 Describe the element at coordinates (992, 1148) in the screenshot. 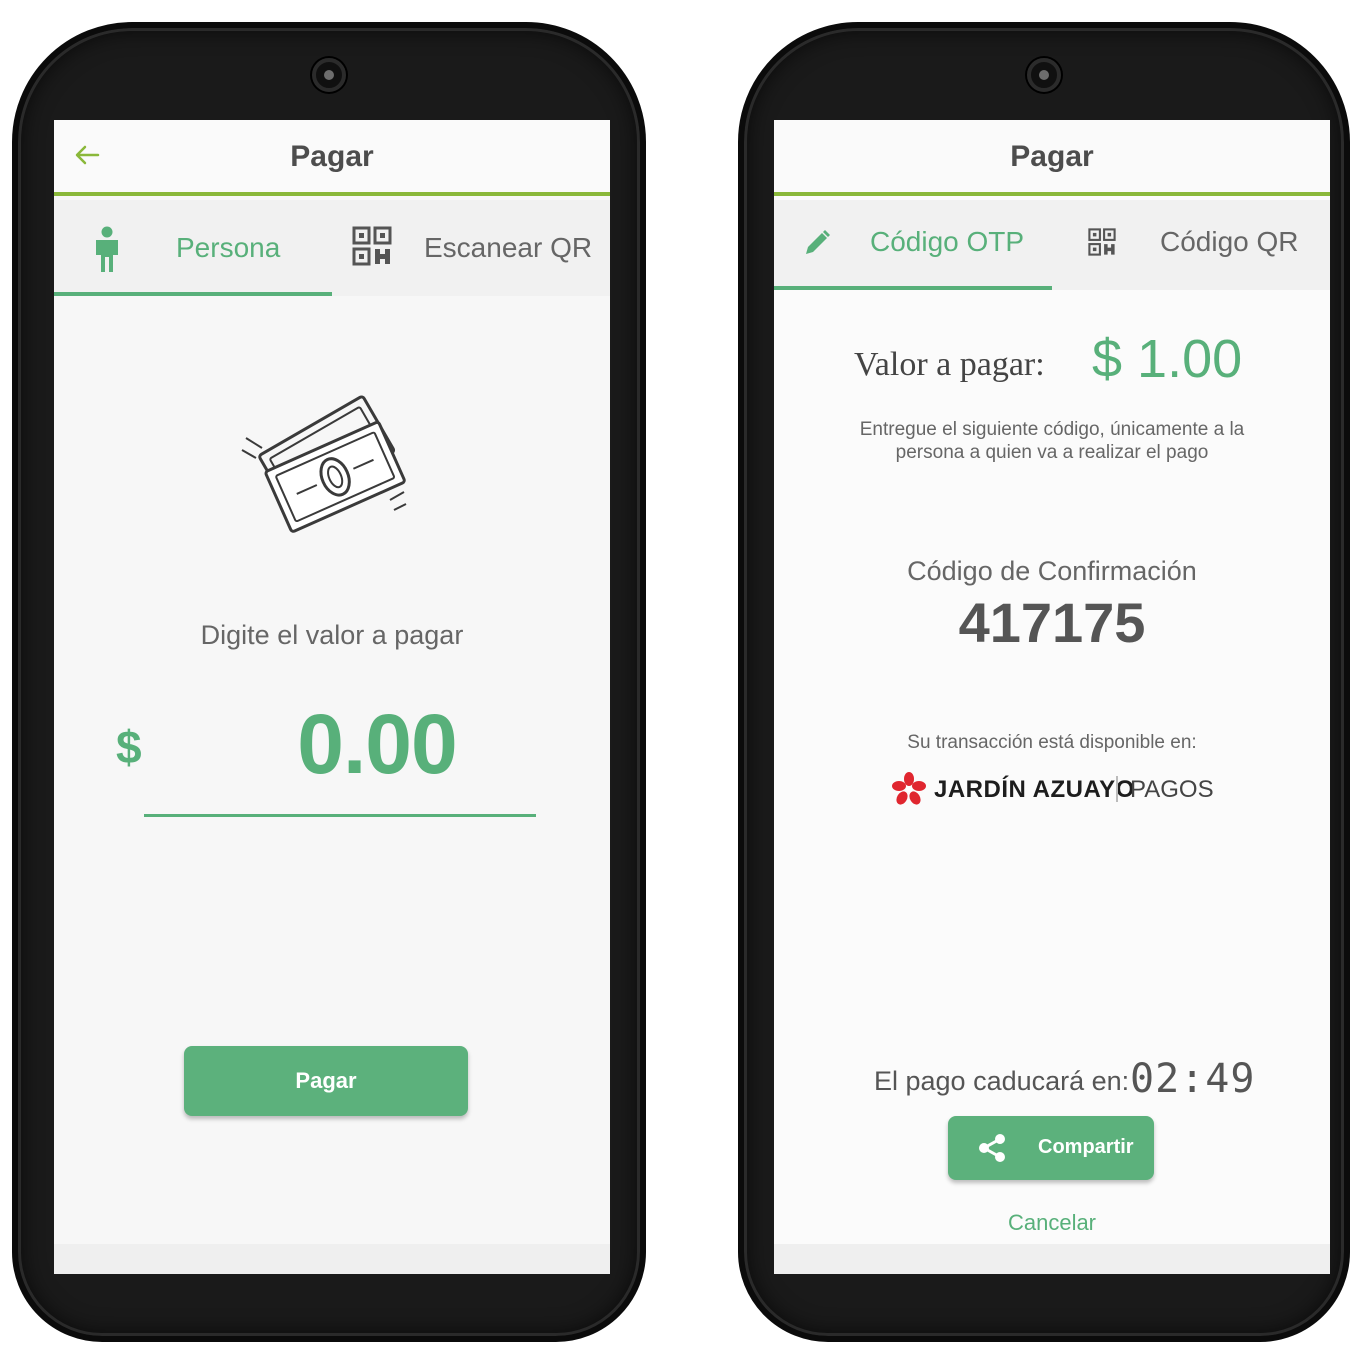

I see `share-icon` at that location.